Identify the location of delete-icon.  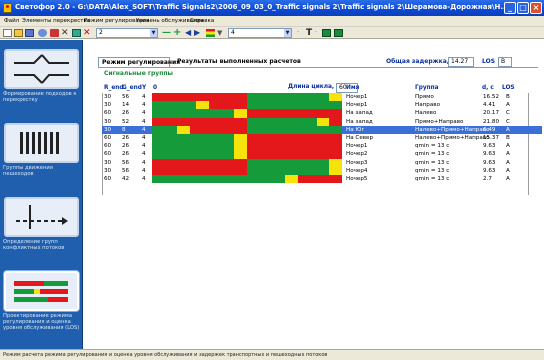
(54, 33).